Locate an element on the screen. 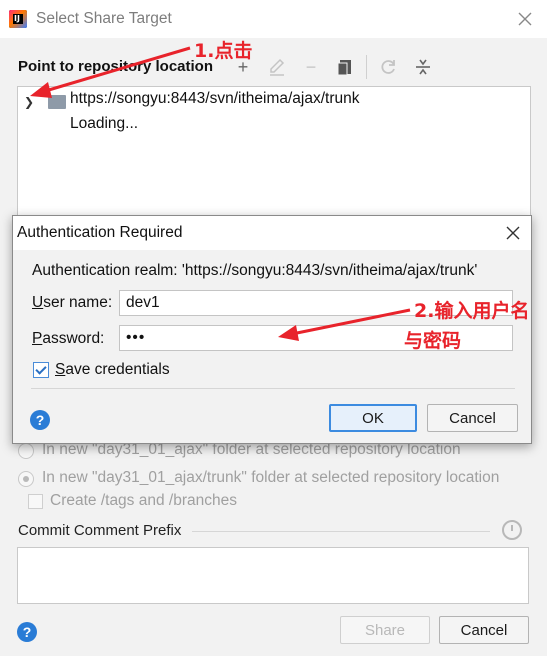  annotation-step2-line1: 2.输入用户名 is located at coordinates (472, 311).